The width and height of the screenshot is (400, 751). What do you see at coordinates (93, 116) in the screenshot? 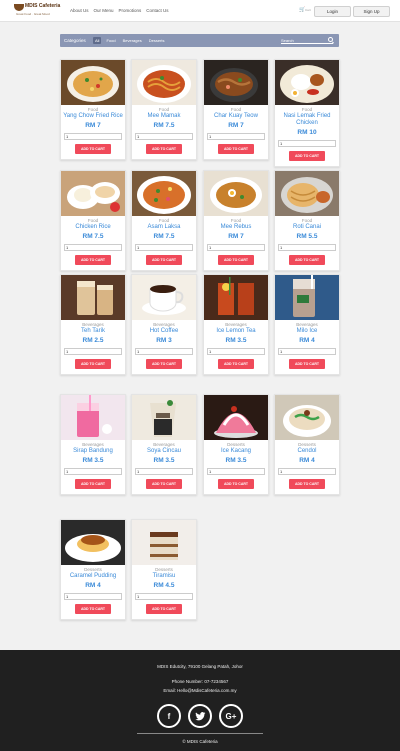
I see `product-name: Yang Chow Fried Rice` at bounding box center [93, 116].